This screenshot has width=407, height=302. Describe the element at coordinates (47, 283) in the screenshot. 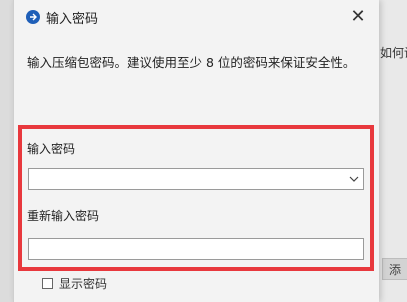

I see `show-password-checkbox` at that location.